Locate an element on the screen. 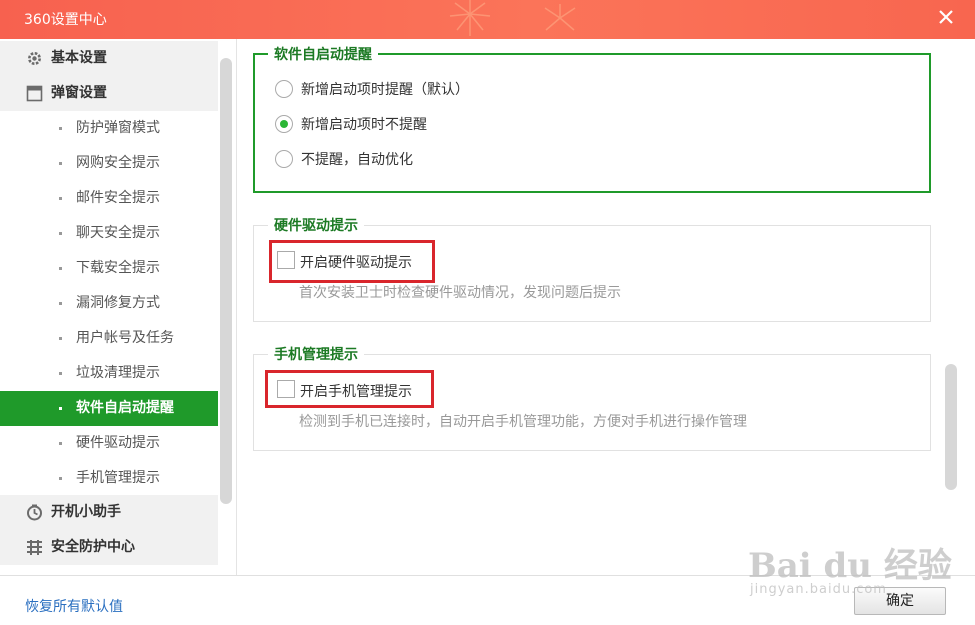  close-icon is located at coordinates (946, 17).